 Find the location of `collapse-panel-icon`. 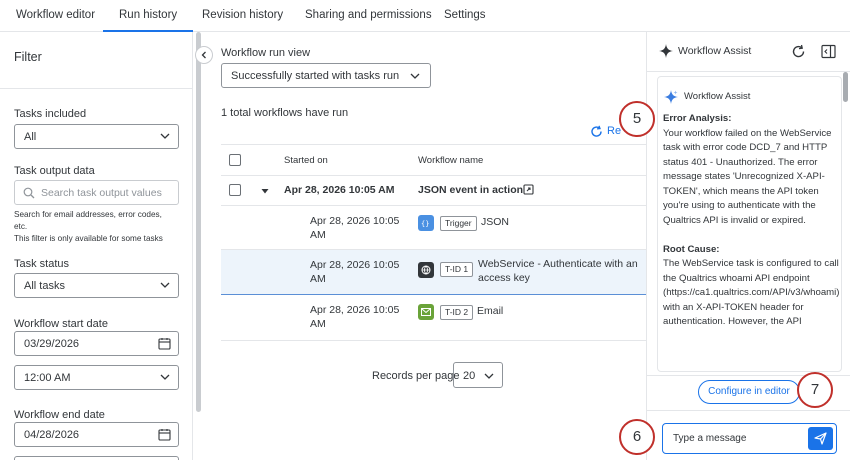

collapse-panel-icon is located at coordinates (828, 51).